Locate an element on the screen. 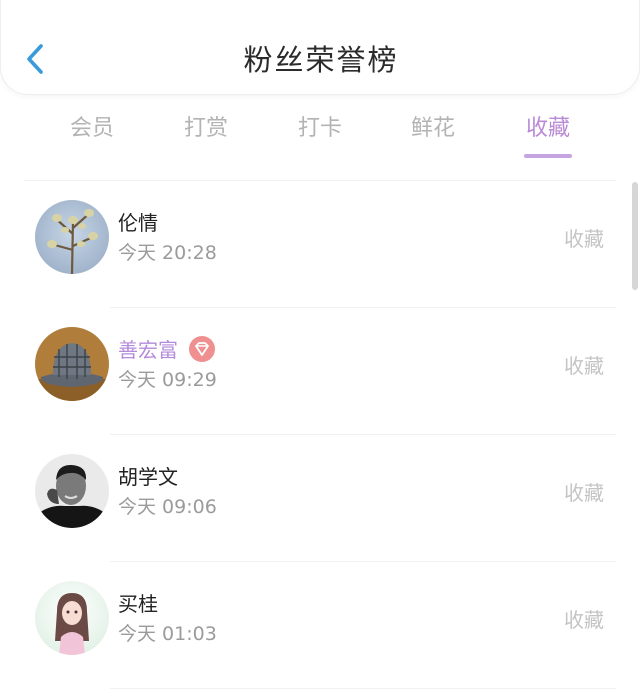 Image resolution: width=640 pixels, height=697 pixels. timestamp: 今天 09:29 is located at coordinates (167, 380).